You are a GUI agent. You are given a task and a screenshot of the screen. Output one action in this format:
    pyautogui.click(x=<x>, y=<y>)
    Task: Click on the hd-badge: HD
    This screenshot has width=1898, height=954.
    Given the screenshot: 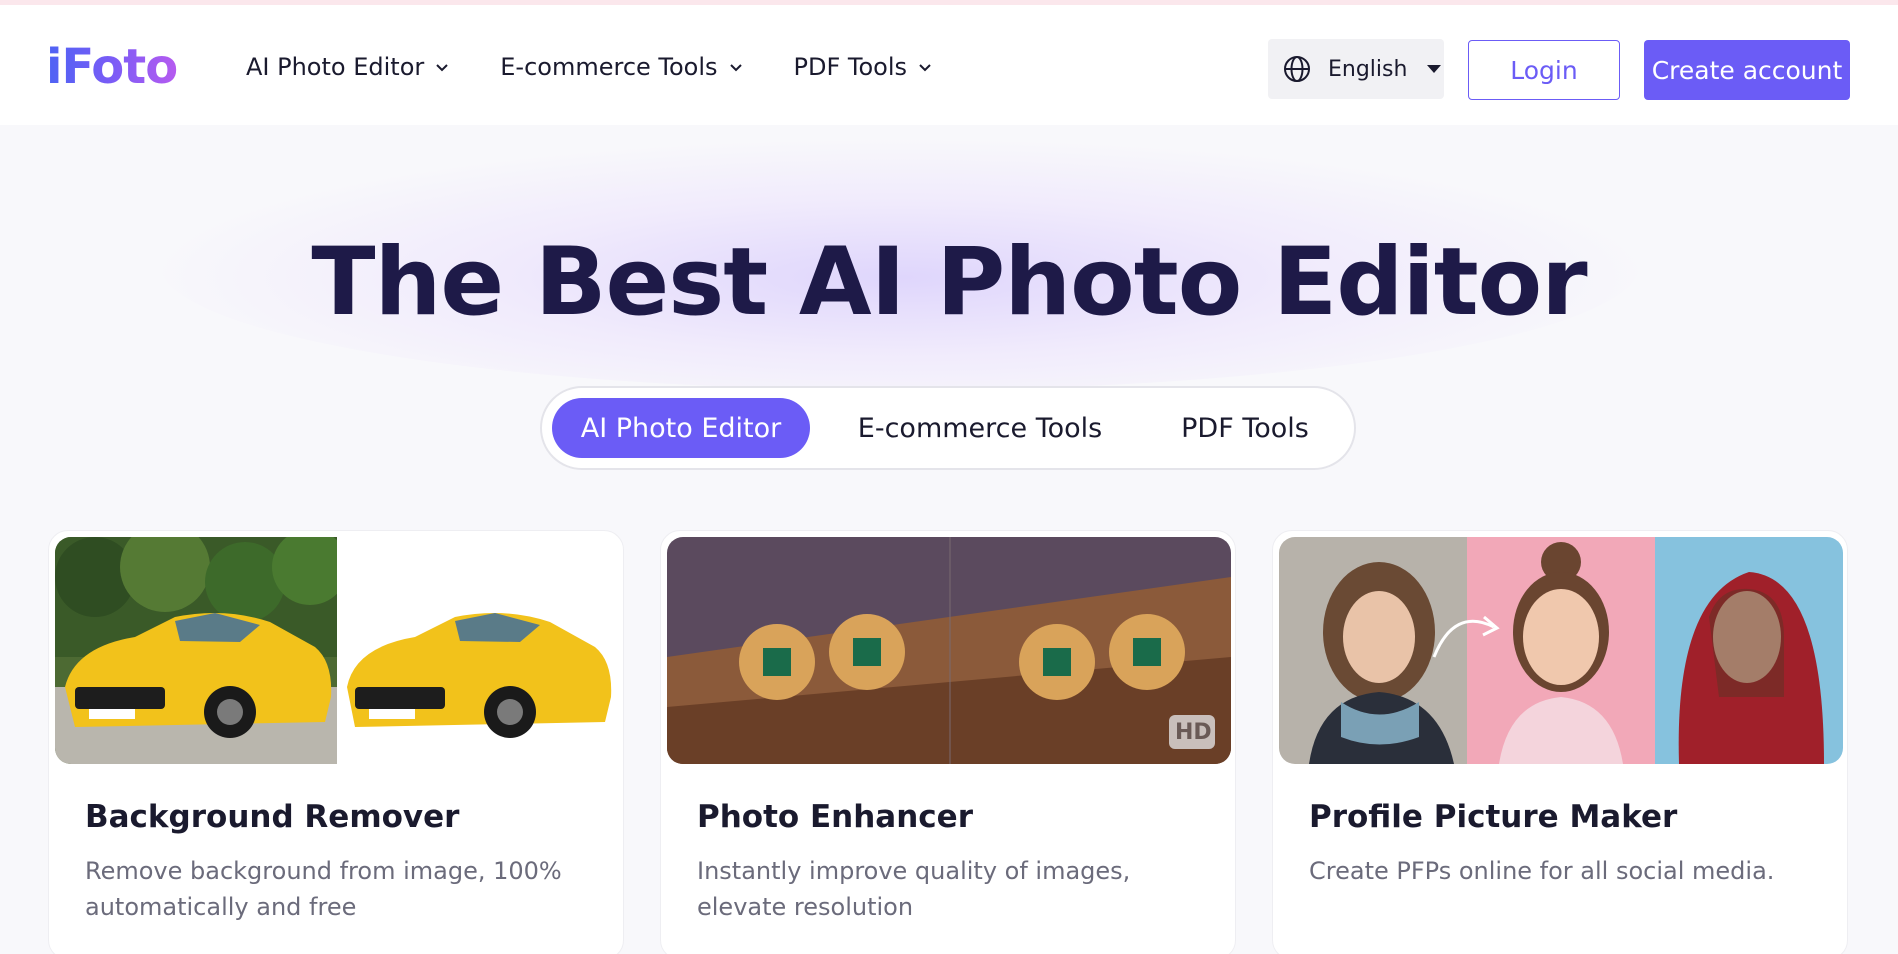 What is the action you would take?
    pyautogui.click(x=1193, y=732)
    